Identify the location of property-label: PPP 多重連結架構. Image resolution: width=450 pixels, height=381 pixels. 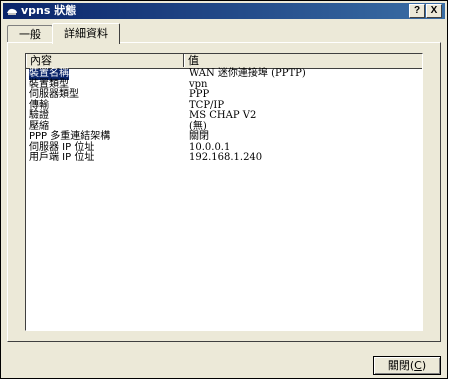
(70, 136).